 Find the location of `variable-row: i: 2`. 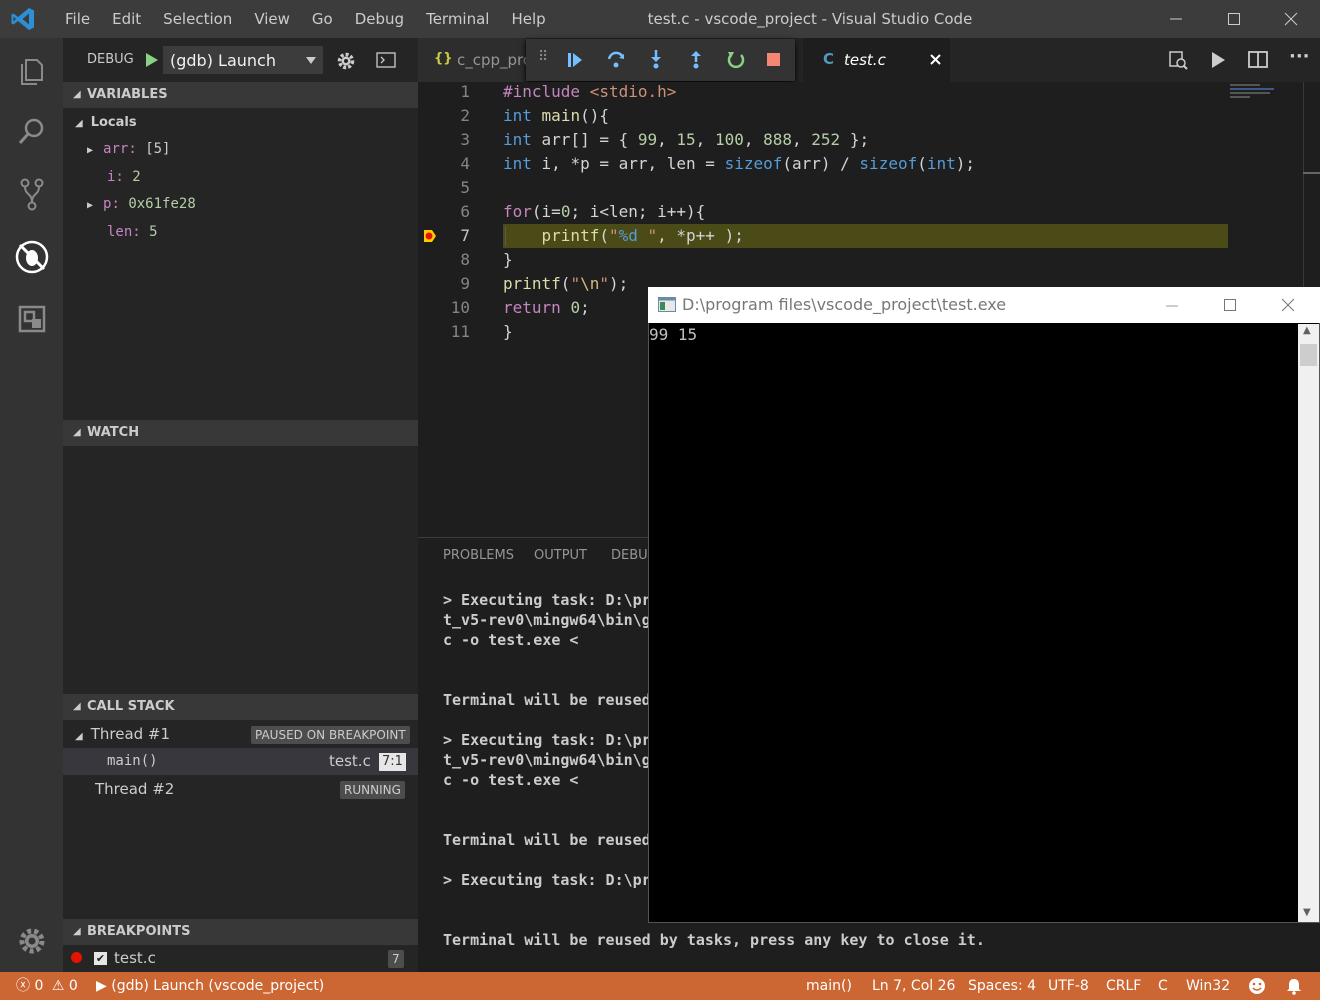

variable-row: i: 2 is located at coordinates (240, 177).